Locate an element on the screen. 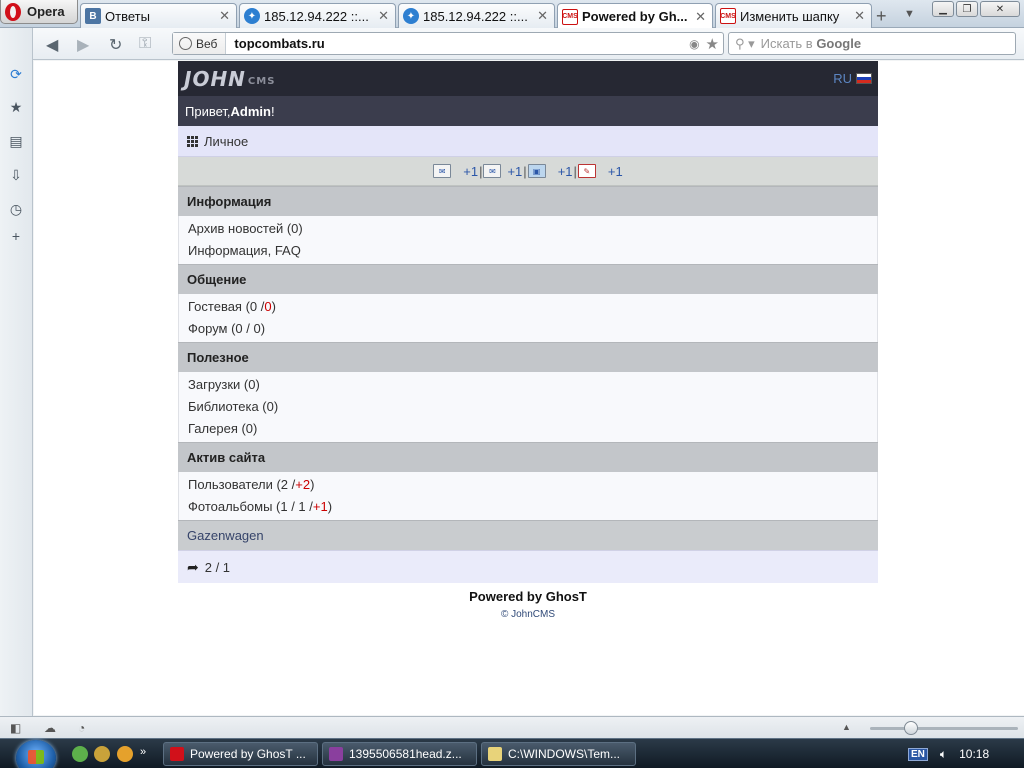  window-close-icon: ✕ is located at coordinates (1000, 9).